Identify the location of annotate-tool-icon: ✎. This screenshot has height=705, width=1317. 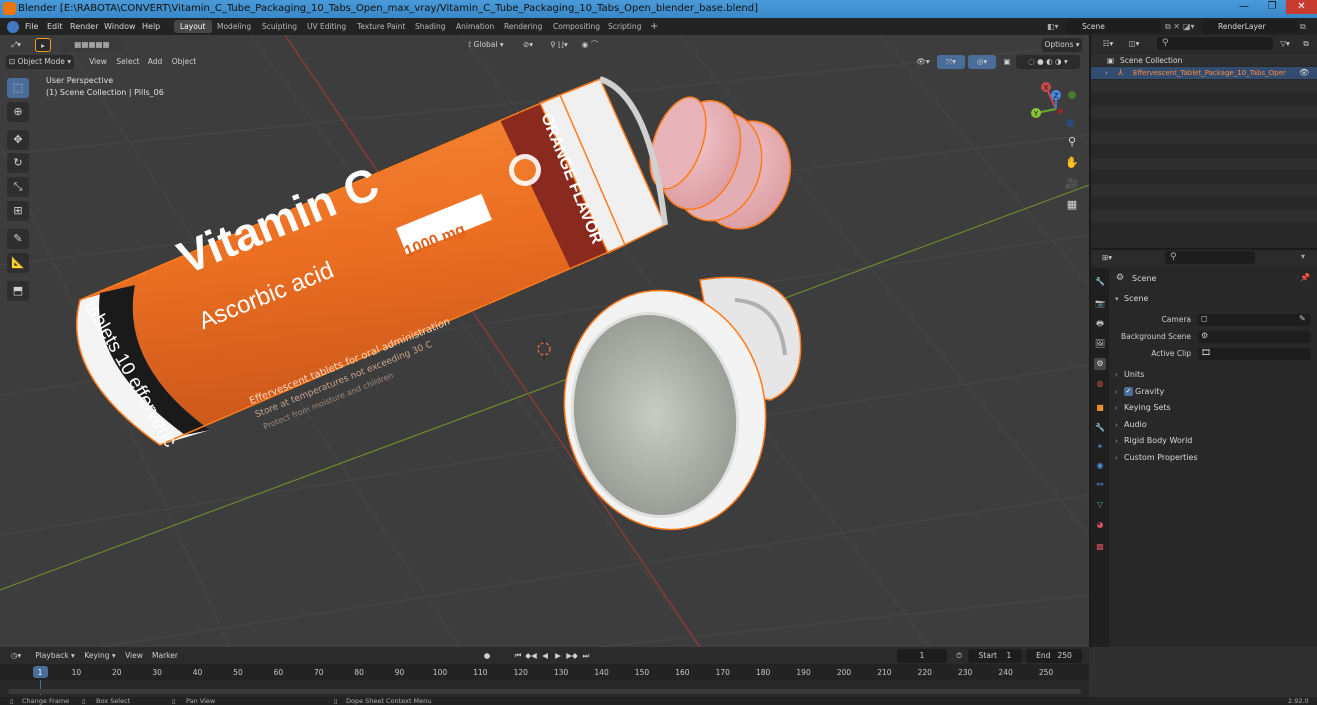
(18, 239).